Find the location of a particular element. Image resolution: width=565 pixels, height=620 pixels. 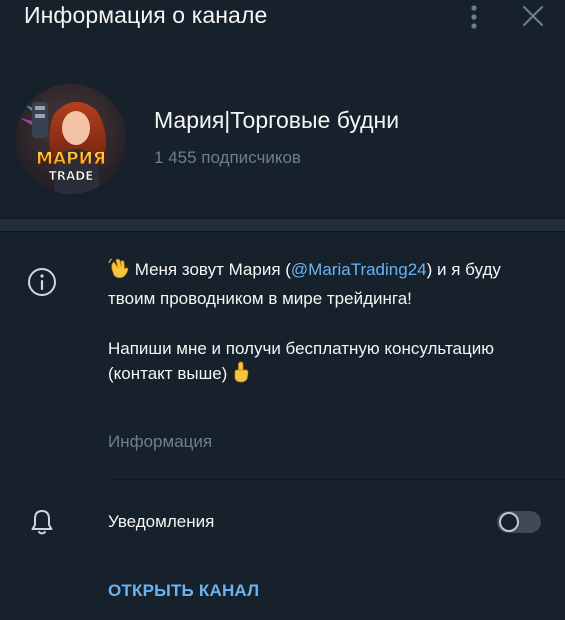

pointing-up-emoji is located at coordinates (241, 375).